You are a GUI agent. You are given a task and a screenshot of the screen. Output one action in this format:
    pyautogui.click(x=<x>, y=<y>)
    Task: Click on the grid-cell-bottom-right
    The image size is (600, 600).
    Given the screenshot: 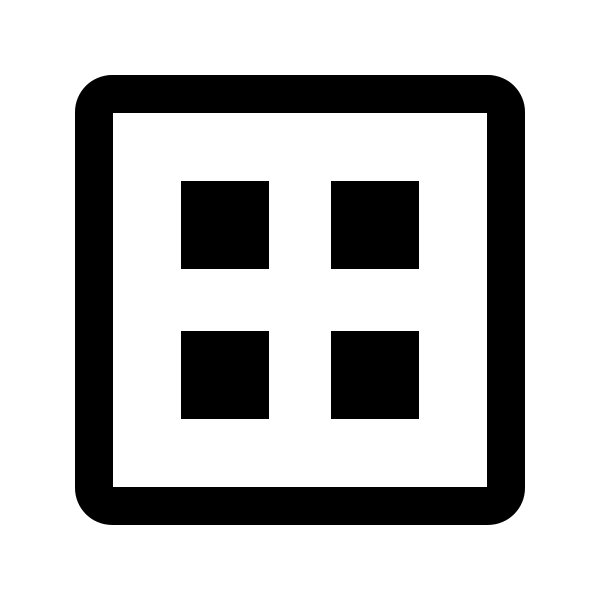 What is the action you would take?
    pyautogui.click(x=375, y=375)
    